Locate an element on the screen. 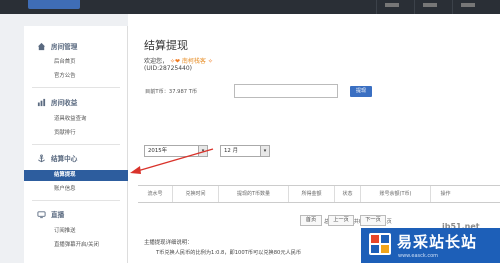  watermark-name: 易采站长站 is located at coordinates (437, 242).